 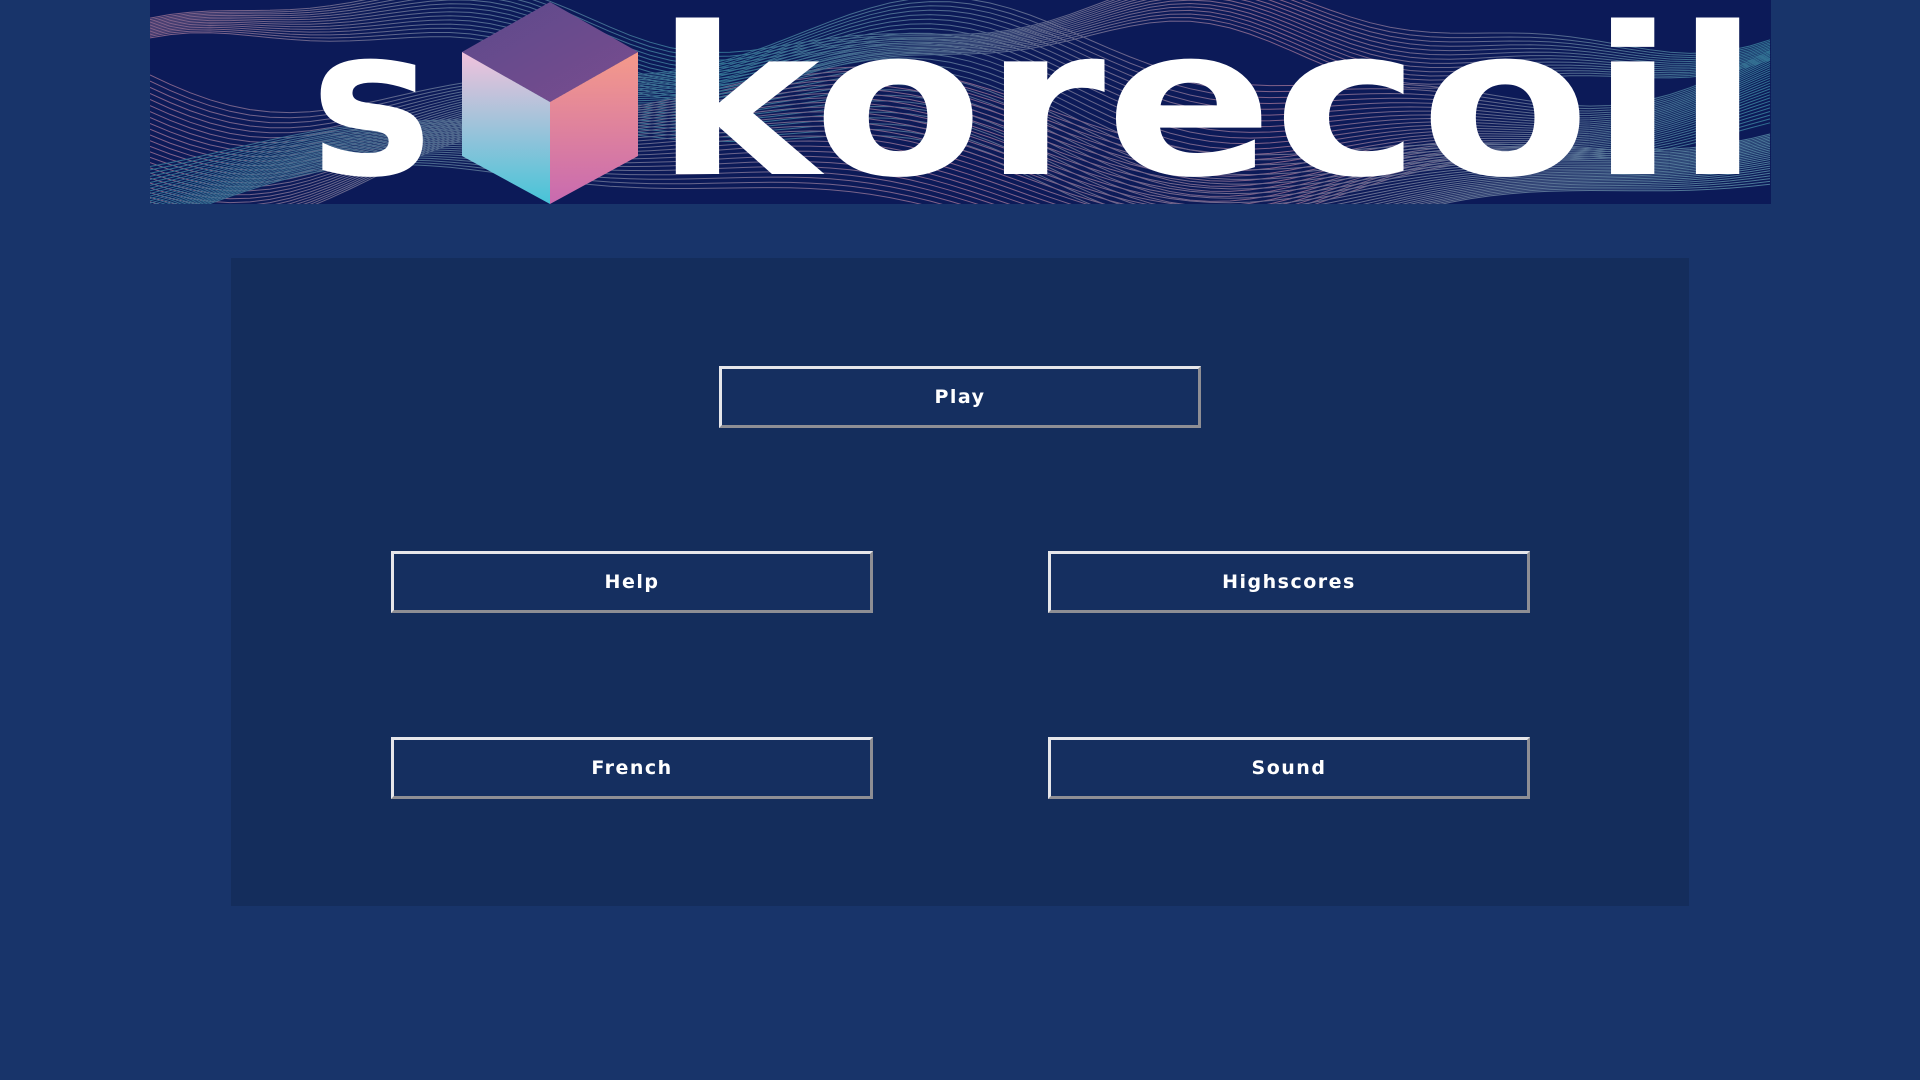 What do you see at coordinates (1289, 768) in the screenshot?
I see `sound-button: Sound` at bounding box center [1289, 768].